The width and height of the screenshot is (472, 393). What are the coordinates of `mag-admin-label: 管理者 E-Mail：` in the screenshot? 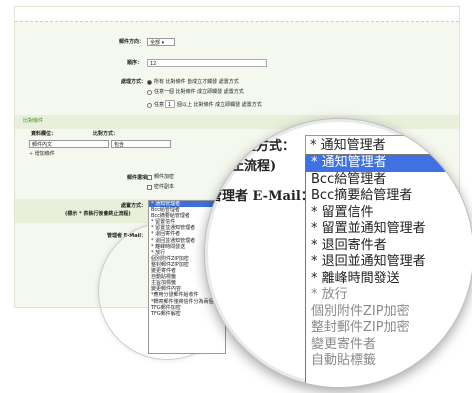 It's located at (261, 196).